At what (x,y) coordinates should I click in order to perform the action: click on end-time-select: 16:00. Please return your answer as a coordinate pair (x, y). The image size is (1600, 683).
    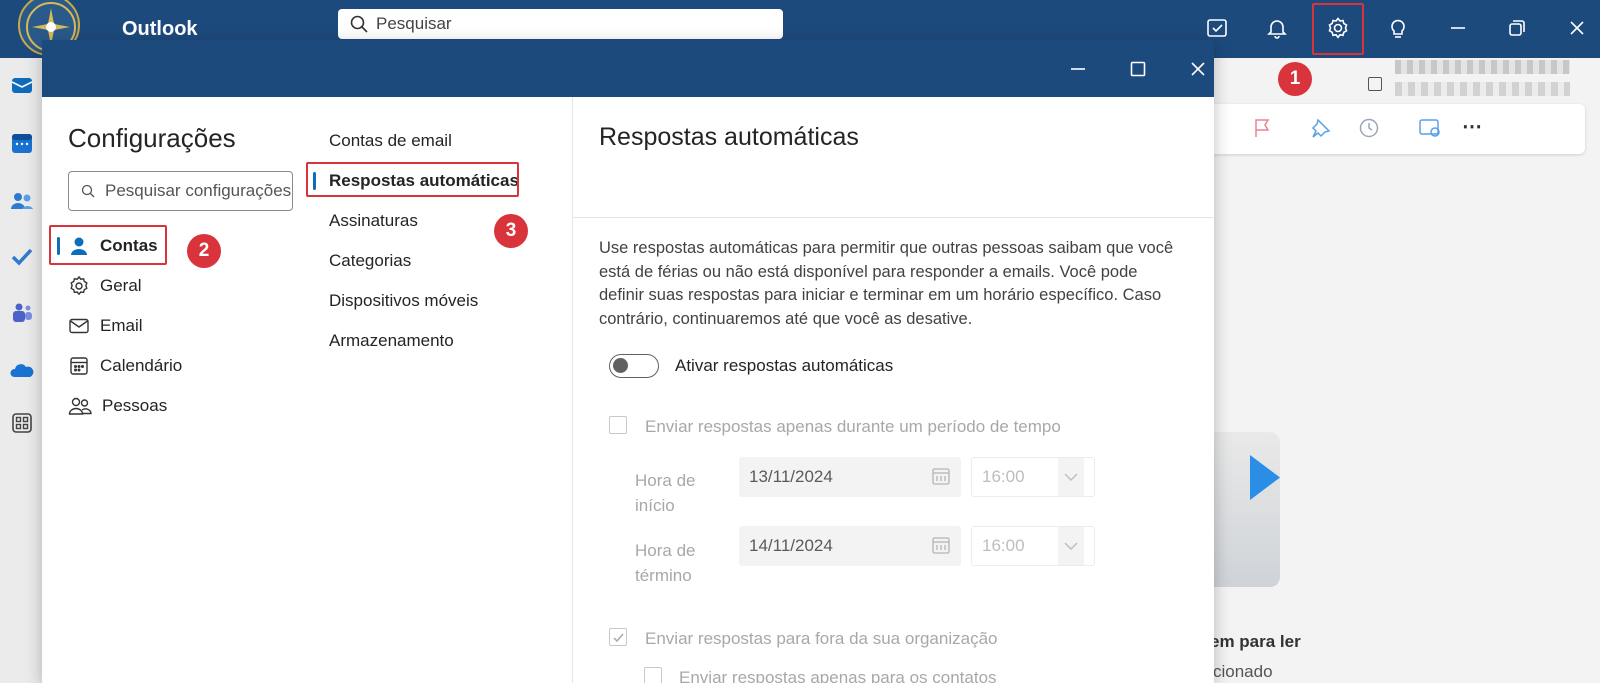
    Looking at the image, I should click on (1033, 546).